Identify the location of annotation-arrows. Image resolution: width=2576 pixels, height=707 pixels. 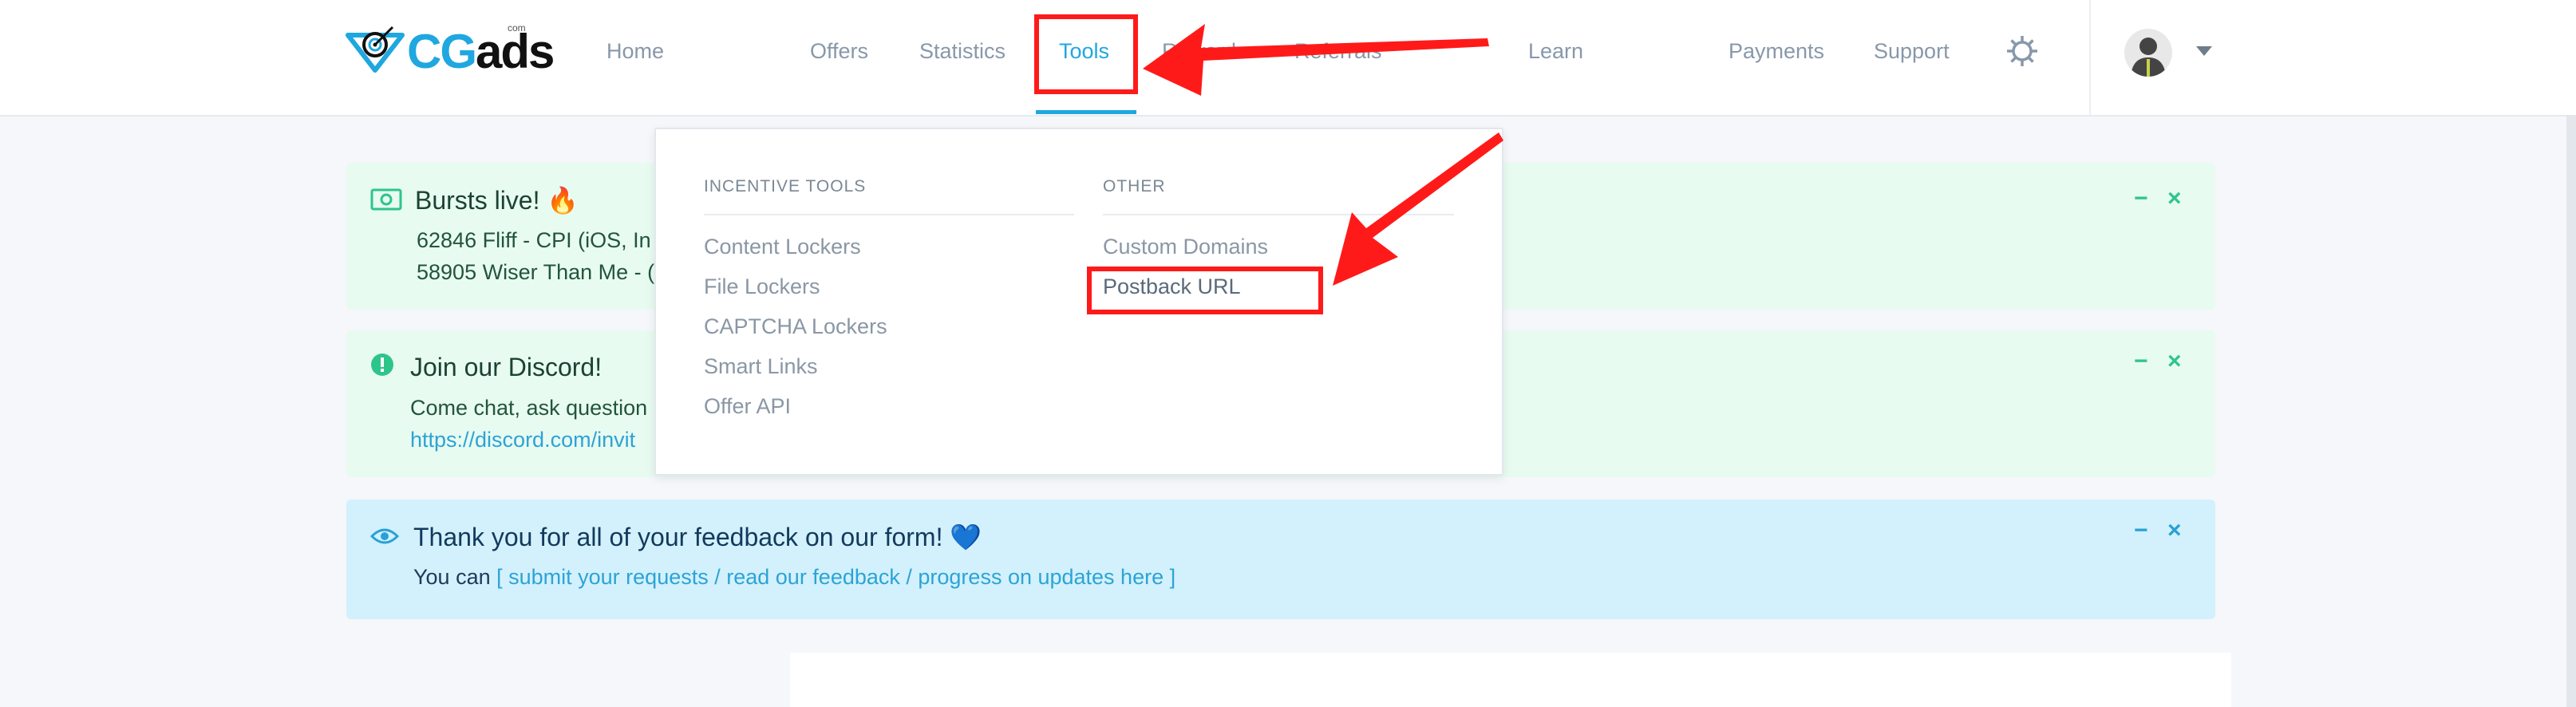
(1323, 155).